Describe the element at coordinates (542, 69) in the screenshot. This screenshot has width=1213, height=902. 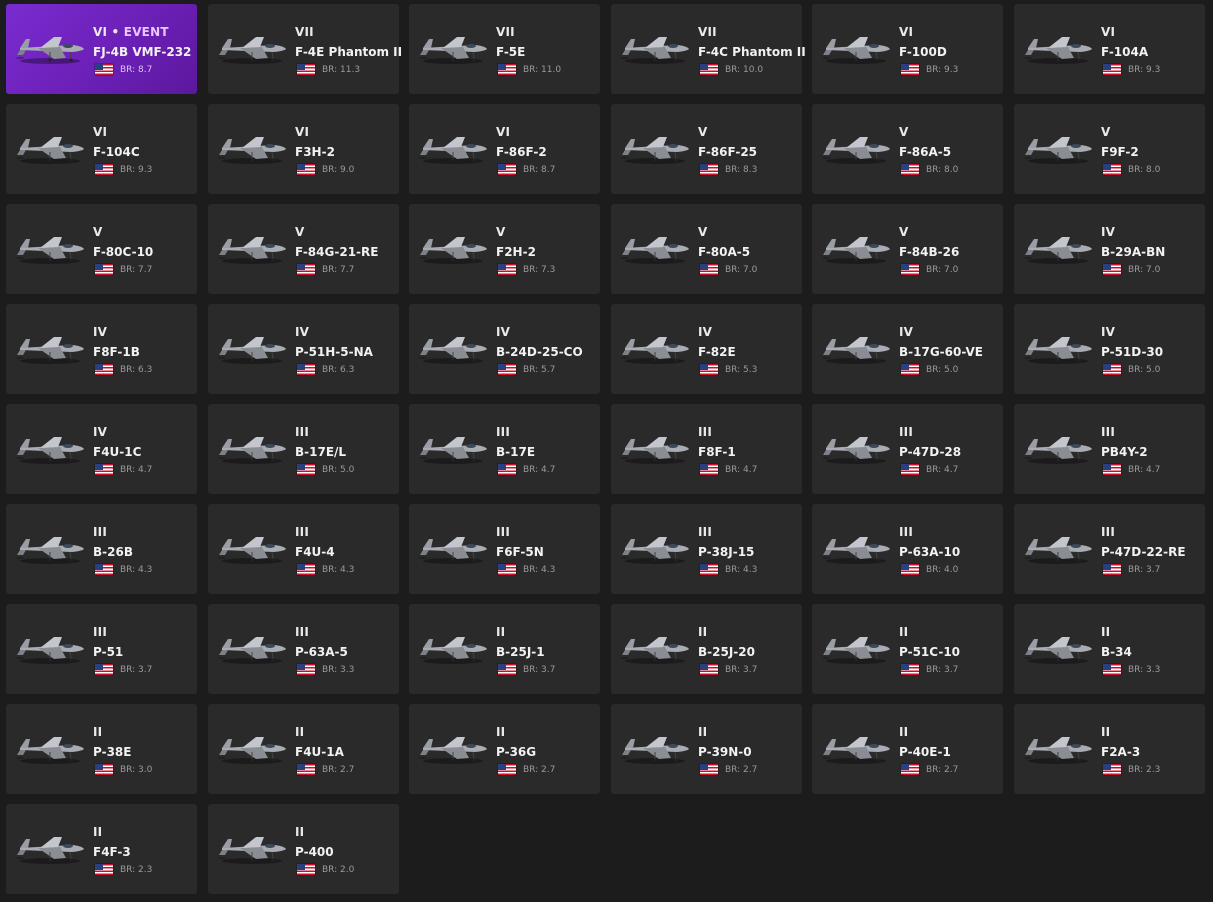
I see `battle-rating: BR: 11.0` at that location.